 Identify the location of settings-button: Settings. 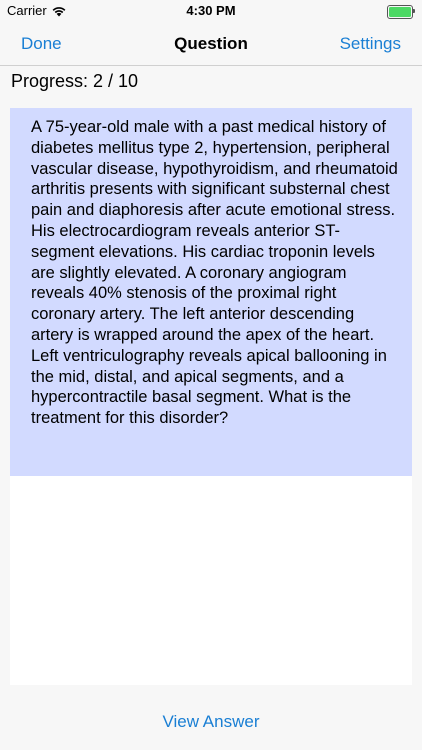
(370, 44).